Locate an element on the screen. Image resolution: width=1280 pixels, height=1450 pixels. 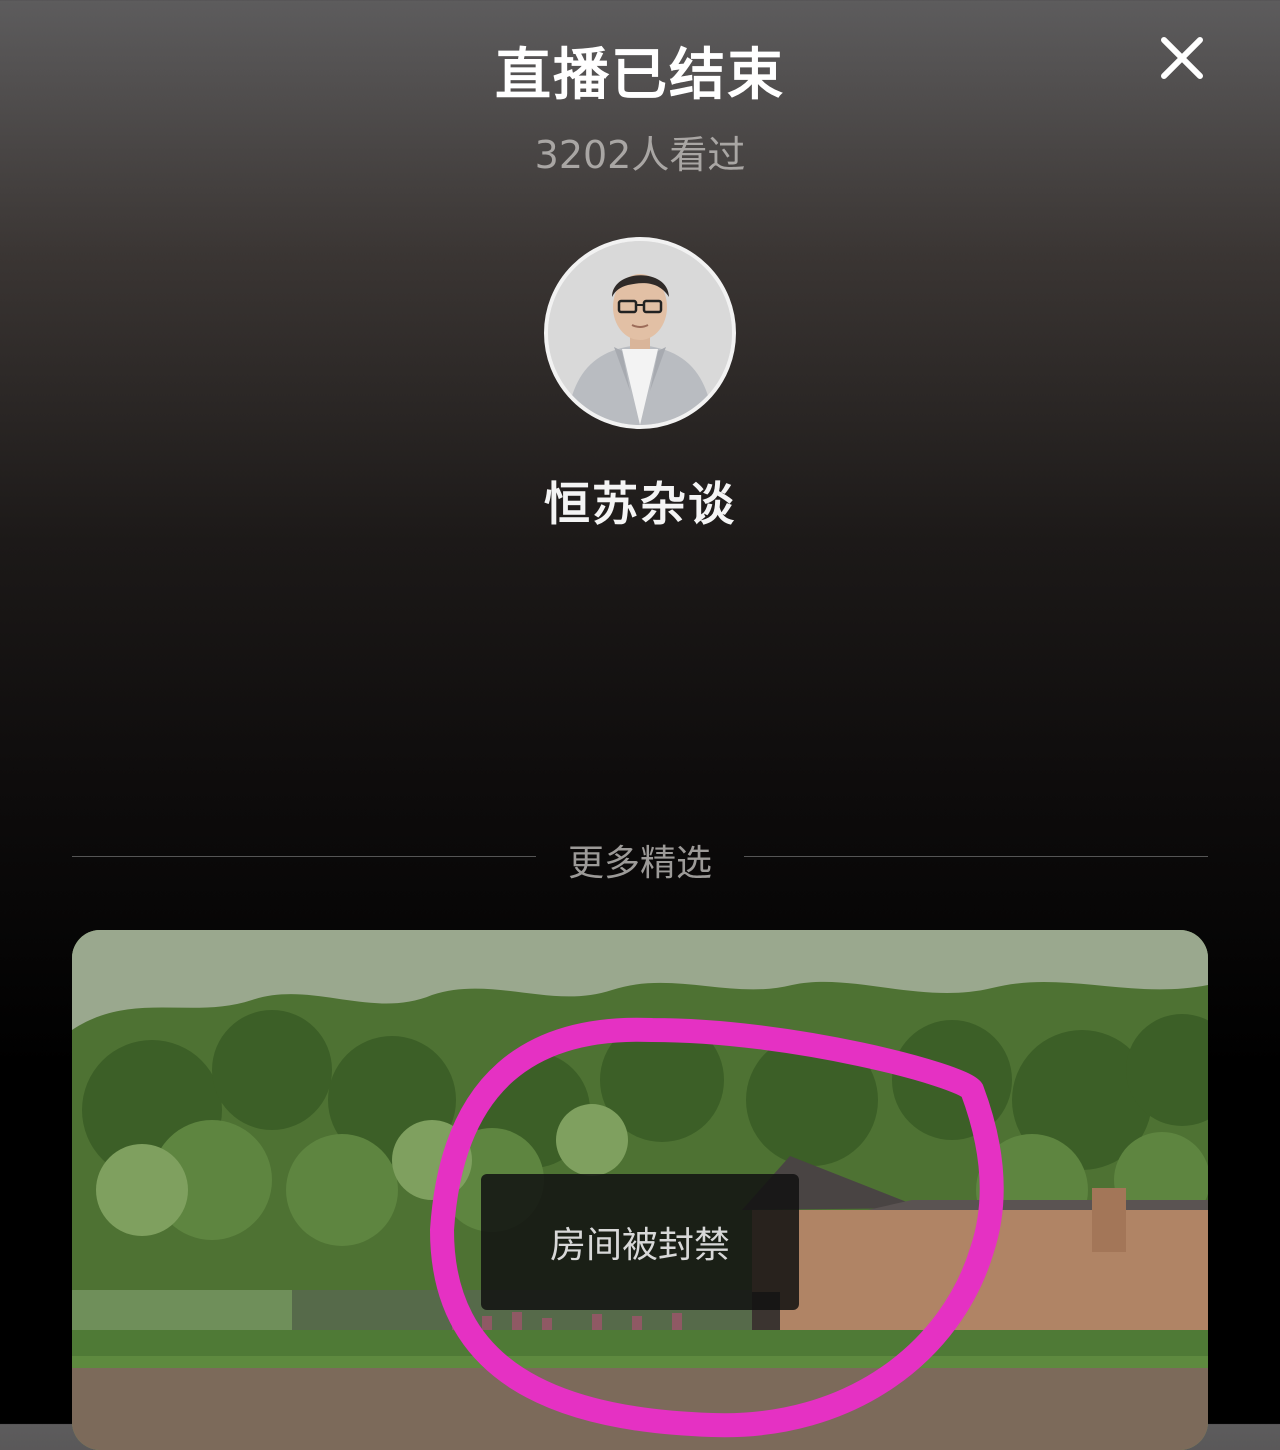
avatar is located at coordinates (640, 333).